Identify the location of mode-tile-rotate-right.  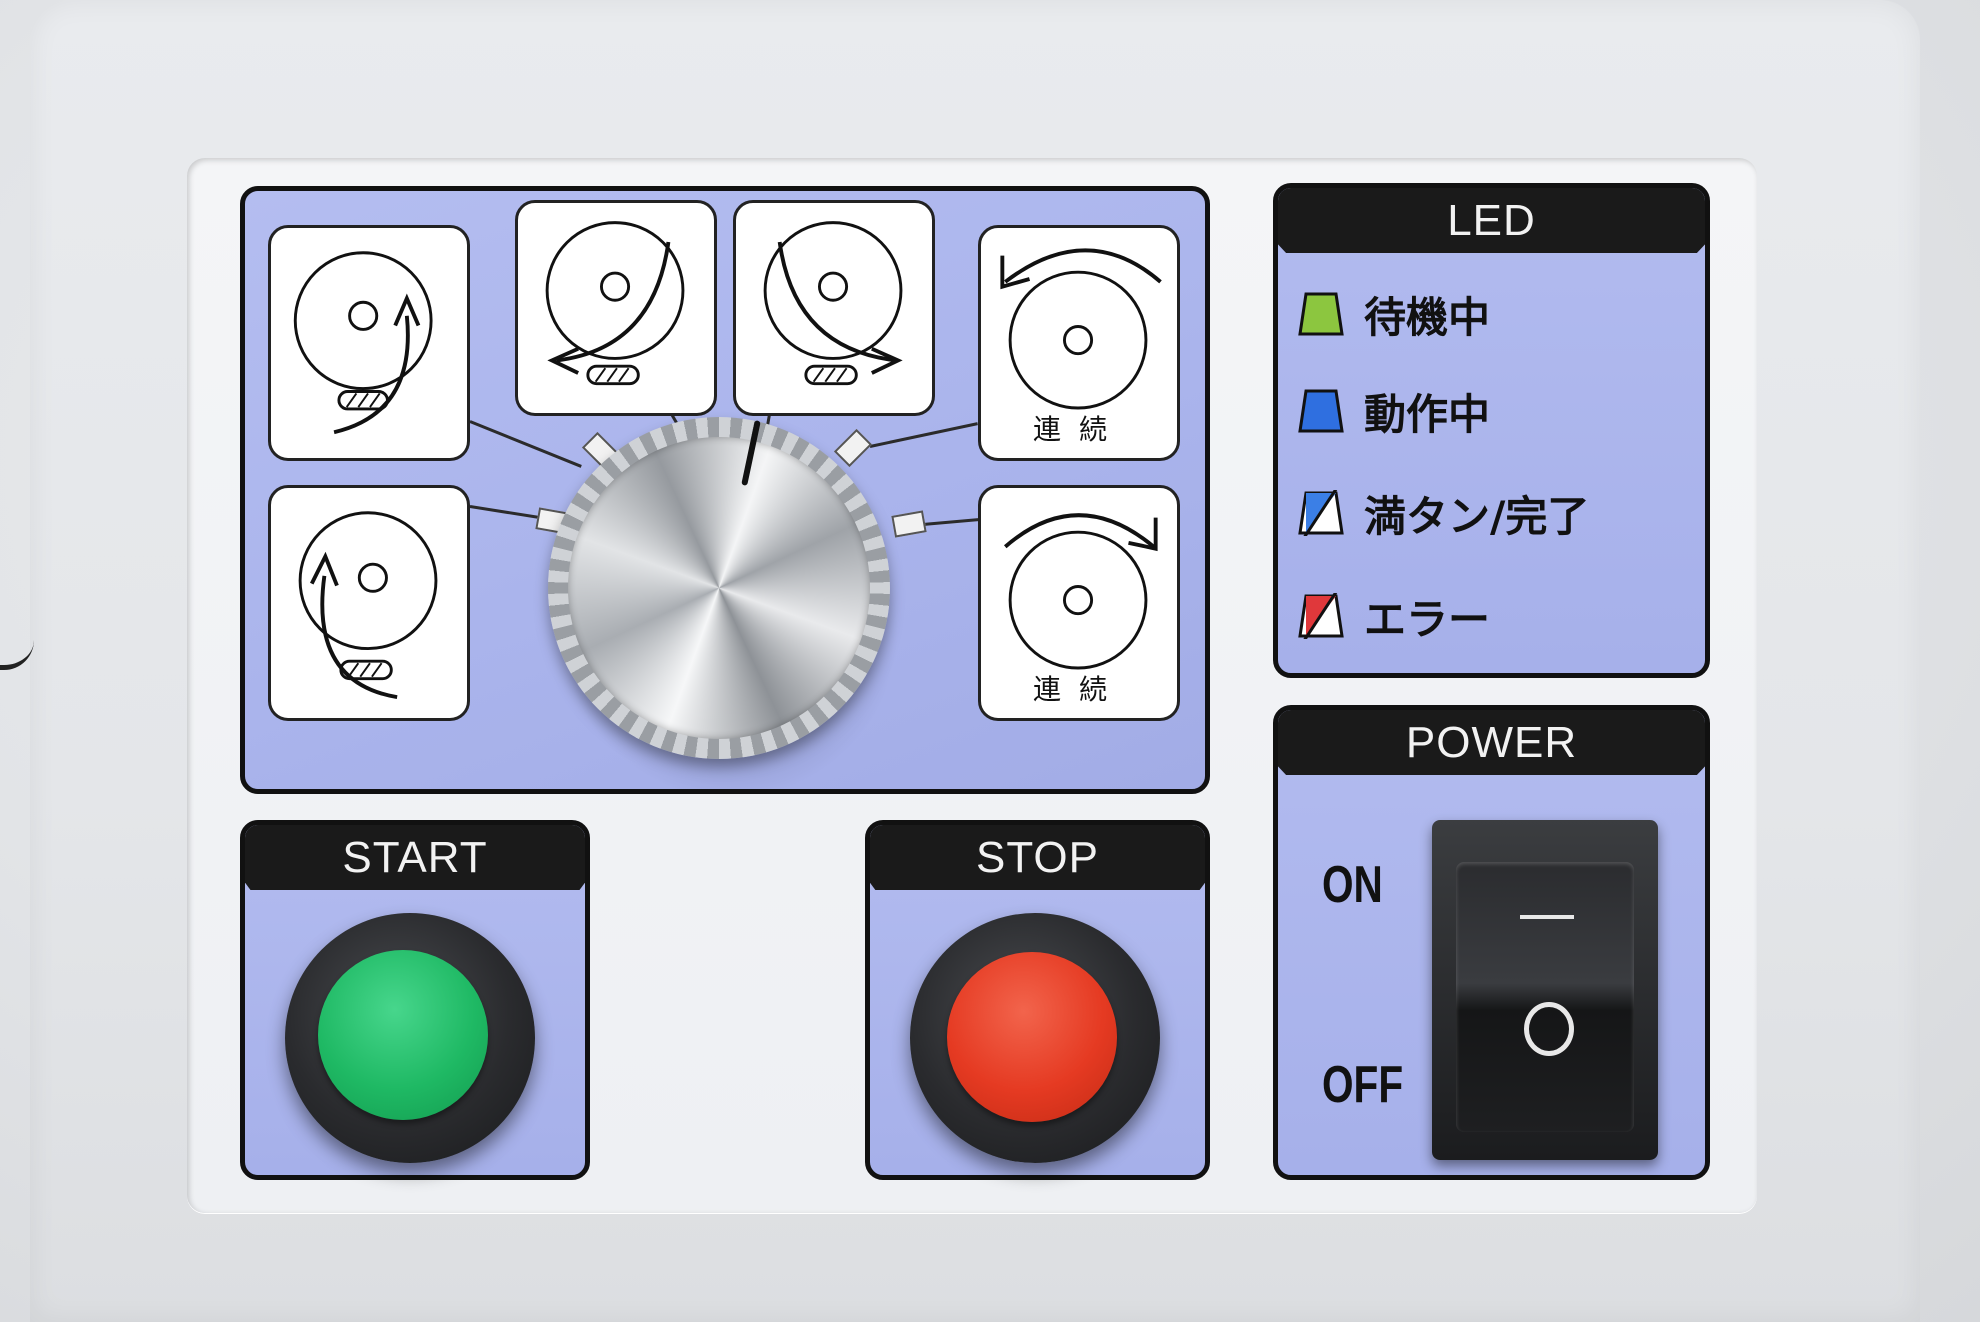
(834, 308).